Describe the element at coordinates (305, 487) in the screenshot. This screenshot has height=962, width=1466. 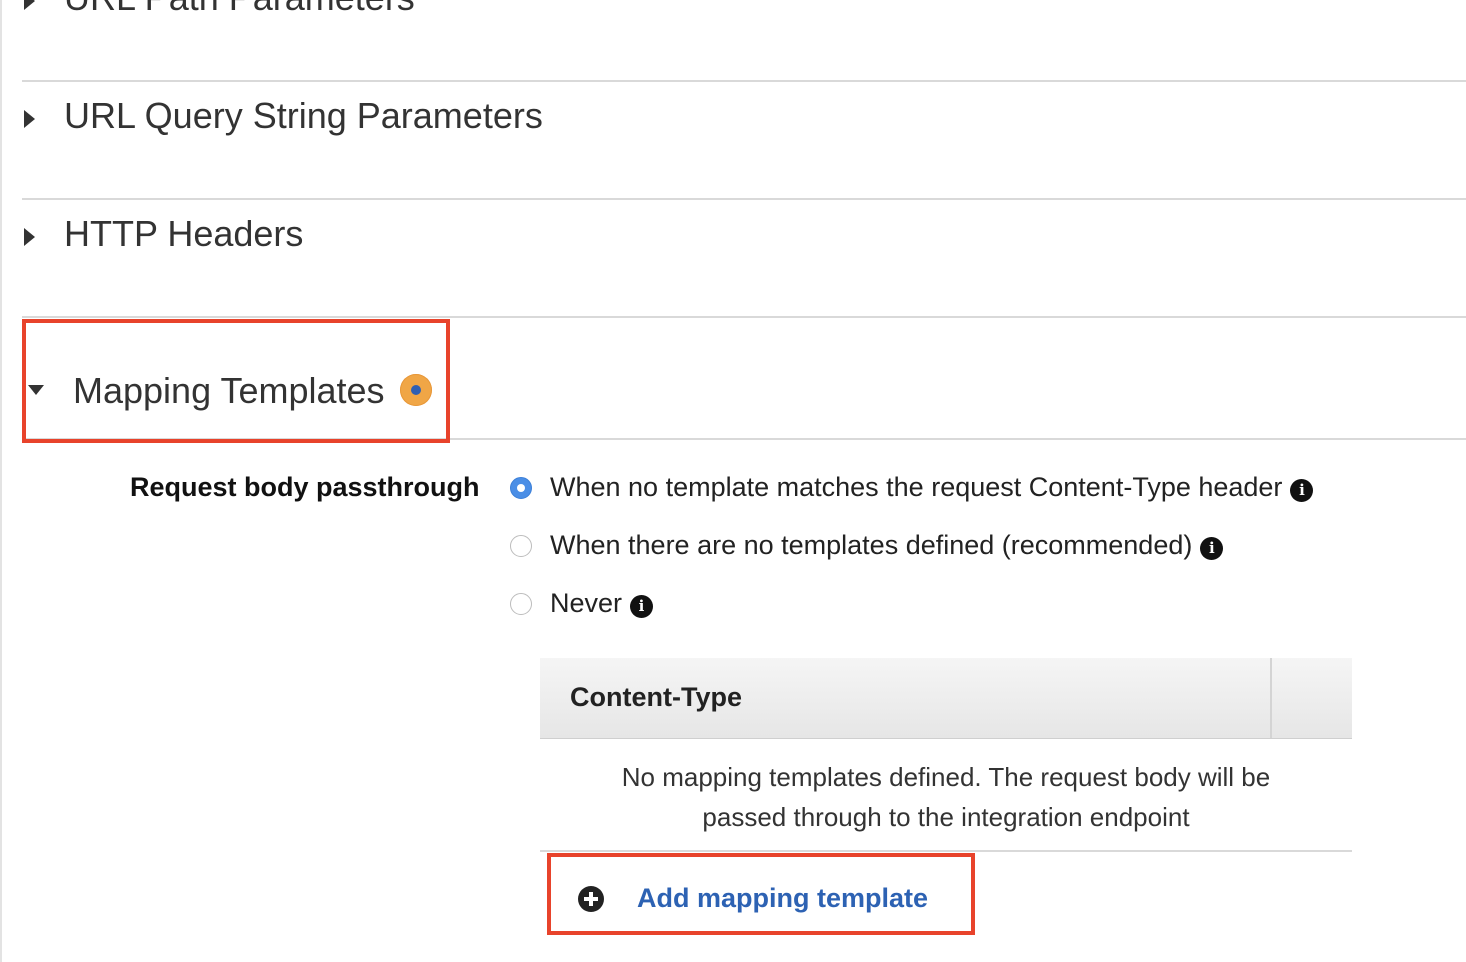
I see `passthrough-label: Request body passthrough` at that location.